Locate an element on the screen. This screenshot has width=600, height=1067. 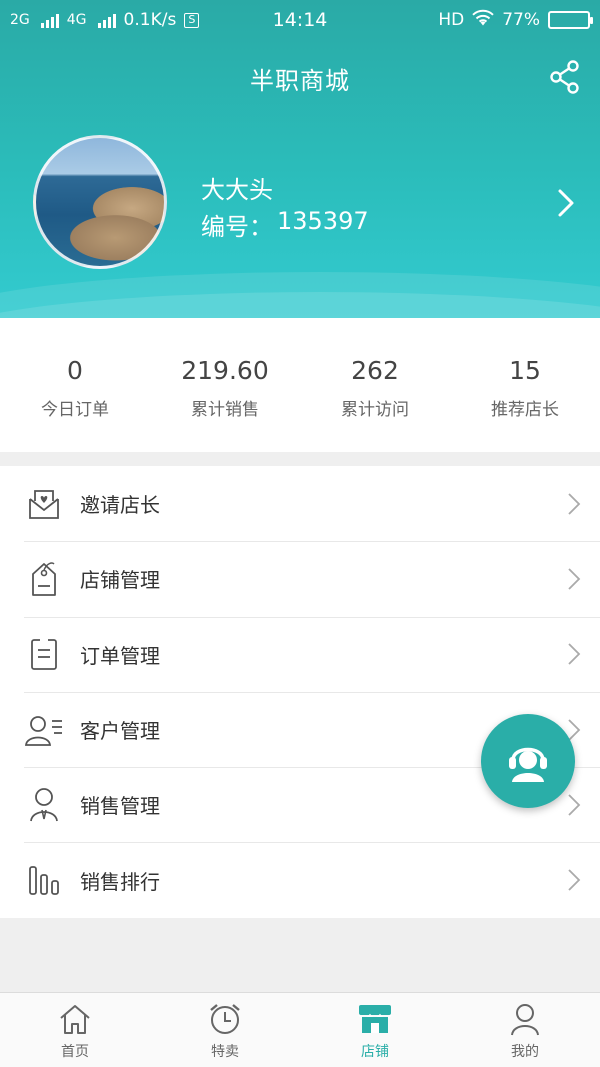
bottom-tab-bar: 首页 特卖 店铺 我的 is located at coordinates (300, 1029).